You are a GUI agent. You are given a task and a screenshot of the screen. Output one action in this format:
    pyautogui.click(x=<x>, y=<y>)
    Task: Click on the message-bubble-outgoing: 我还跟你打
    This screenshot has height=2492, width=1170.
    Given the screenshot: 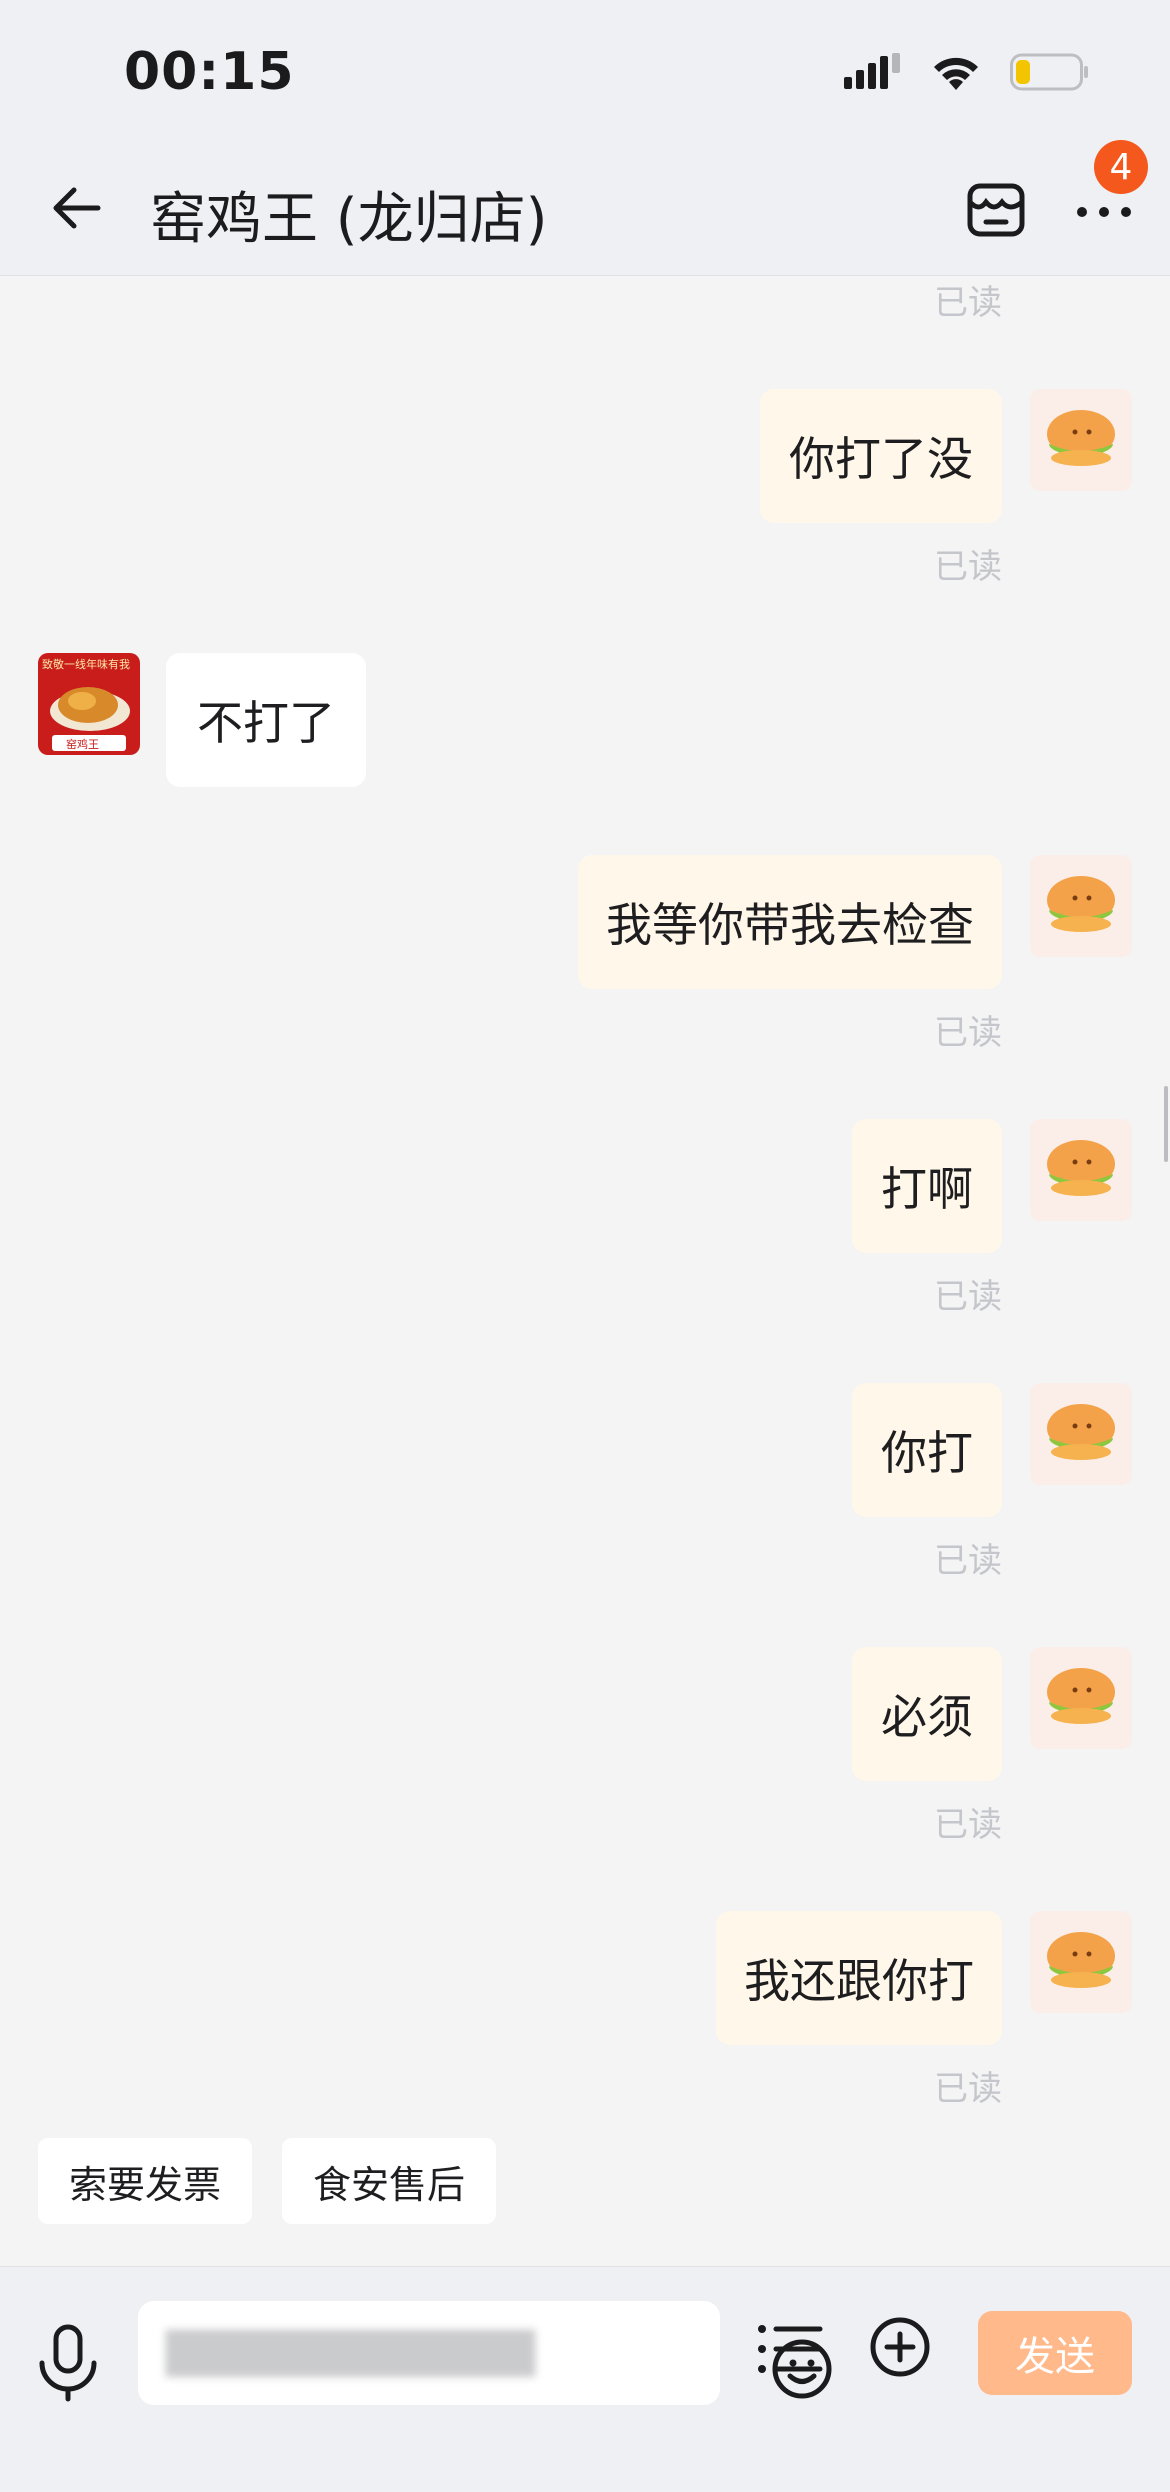 What is the action you would take?
    pyautogui.click(x=859, y=1978)
    